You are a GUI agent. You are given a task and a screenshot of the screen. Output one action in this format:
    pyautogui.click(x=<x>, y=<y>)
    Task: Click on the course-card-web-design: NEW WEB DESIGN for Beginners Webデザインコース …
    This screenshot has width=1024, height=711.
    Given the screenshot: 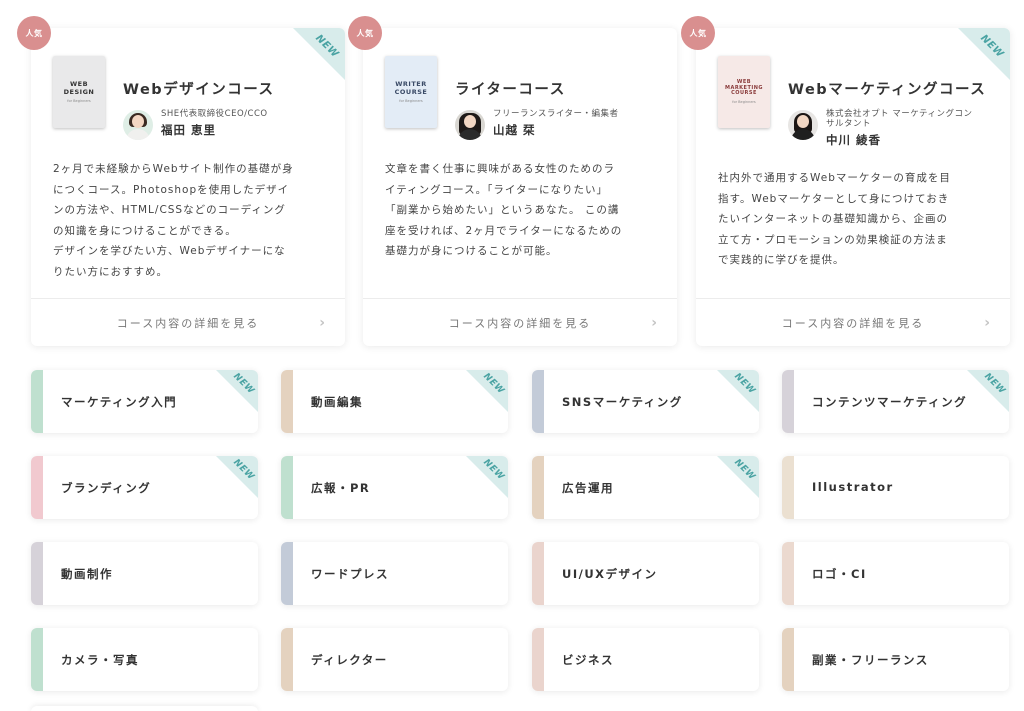 What is the action you would take?
    pyautogui.click(x=188, y=187)
    